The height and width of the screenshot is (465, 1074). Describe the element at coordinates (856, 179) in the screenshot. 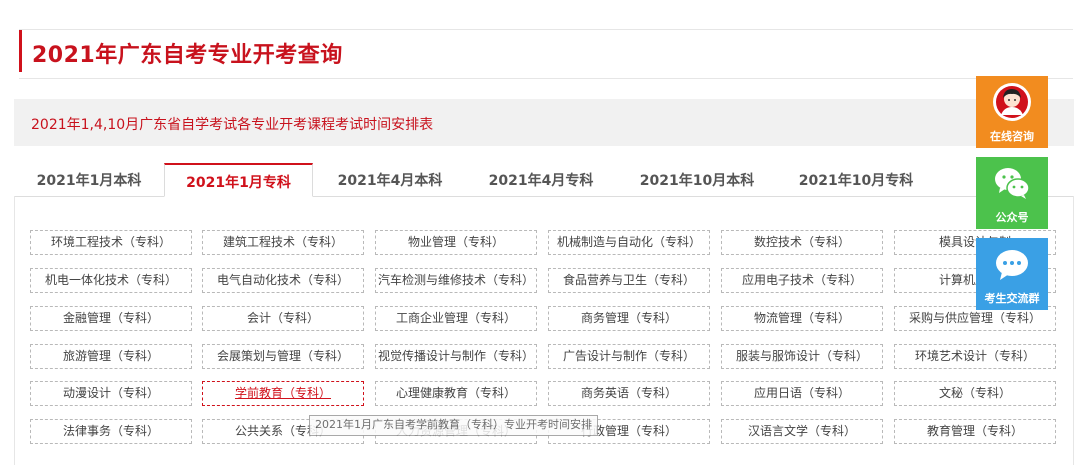

I see `tab-2021-10-zhuanke: 2021年10月专科` at that location.